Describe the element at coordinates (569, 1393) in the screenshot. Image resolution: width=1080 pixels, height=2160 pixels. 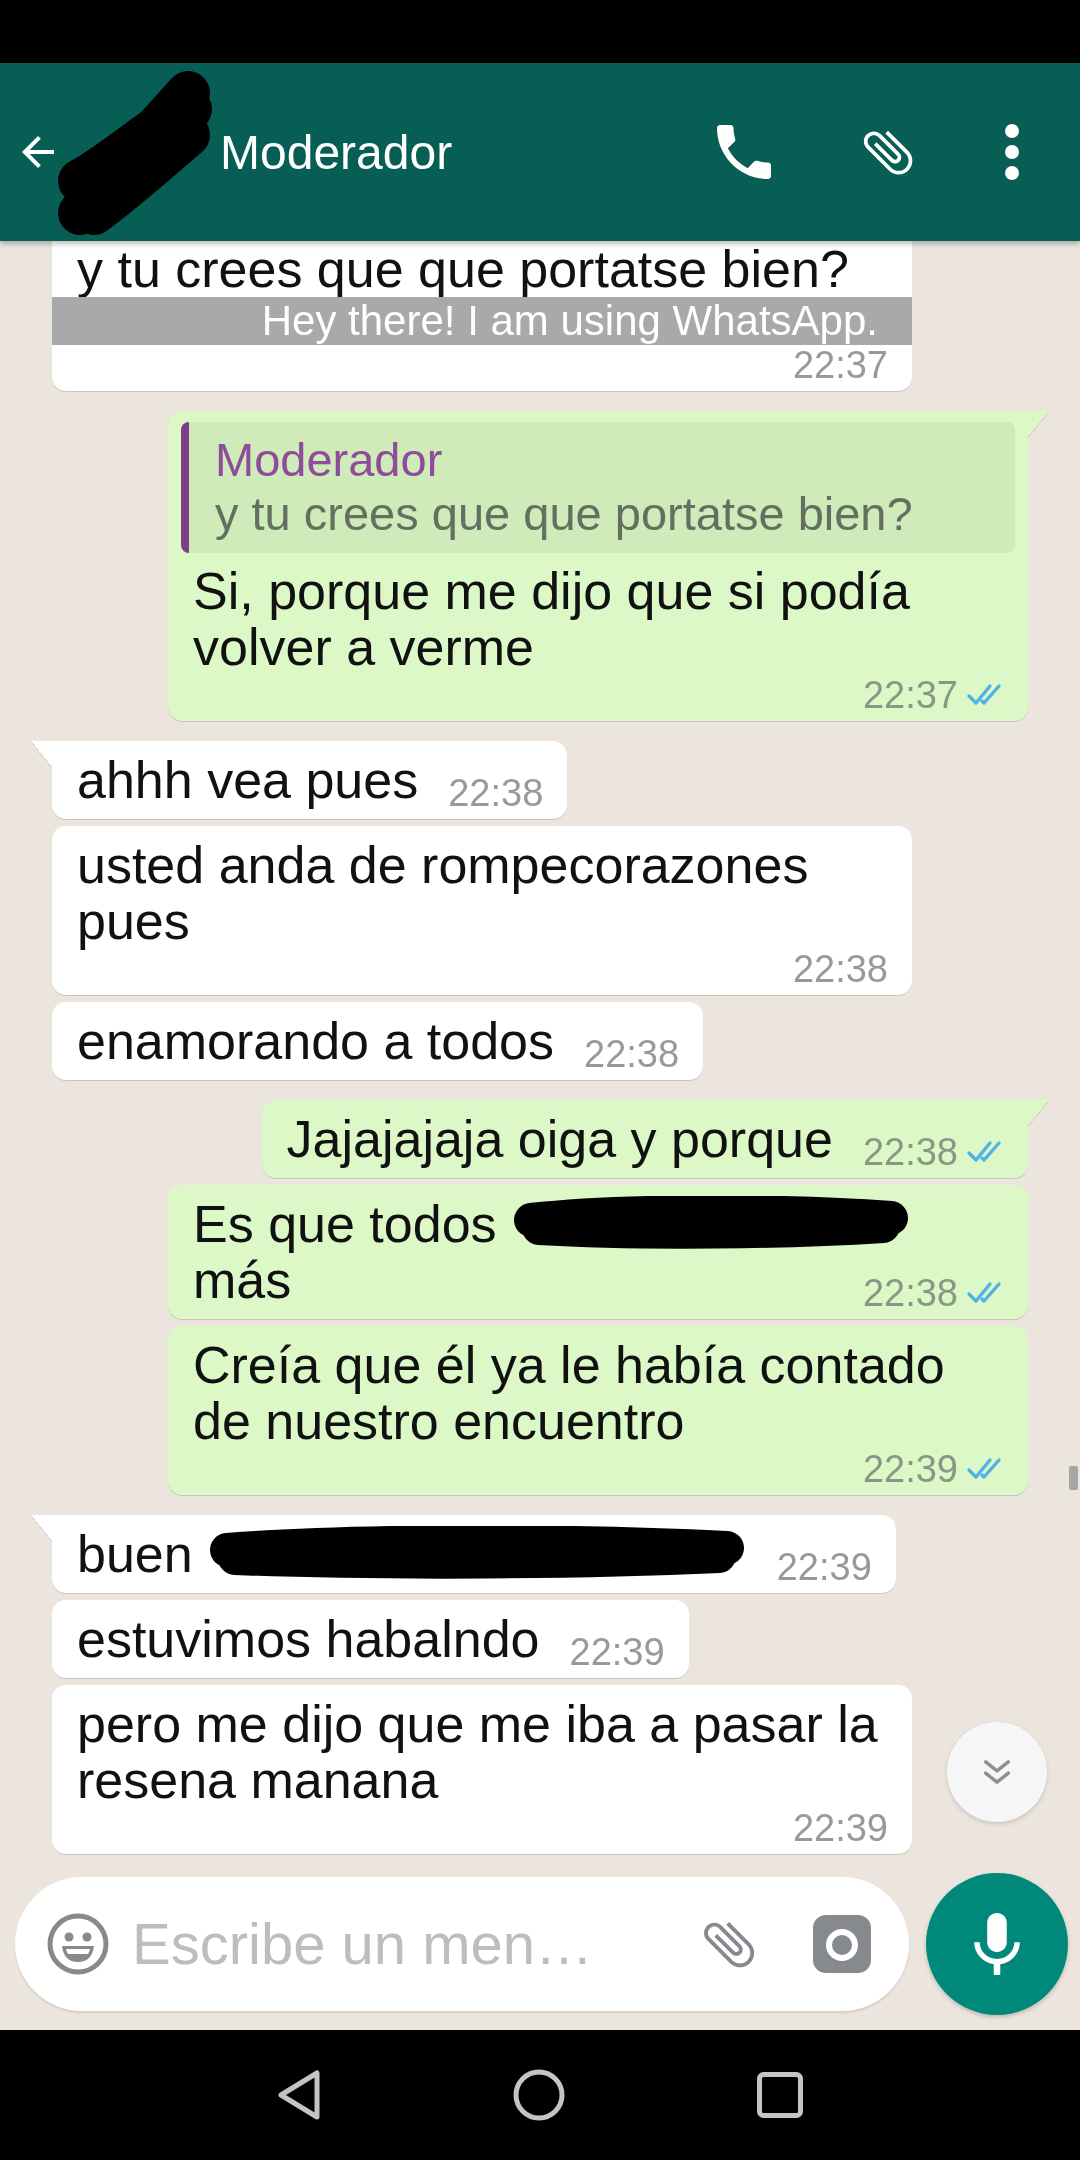
I see `message-text: Creía que él ya le había contado de nuestro encuentro` at that location.